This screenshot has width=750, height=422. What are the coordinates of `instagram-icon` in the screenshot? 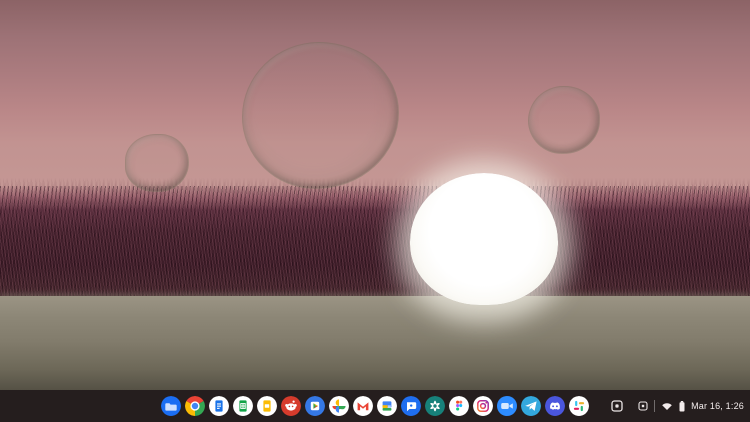 It's located at (483, 406).